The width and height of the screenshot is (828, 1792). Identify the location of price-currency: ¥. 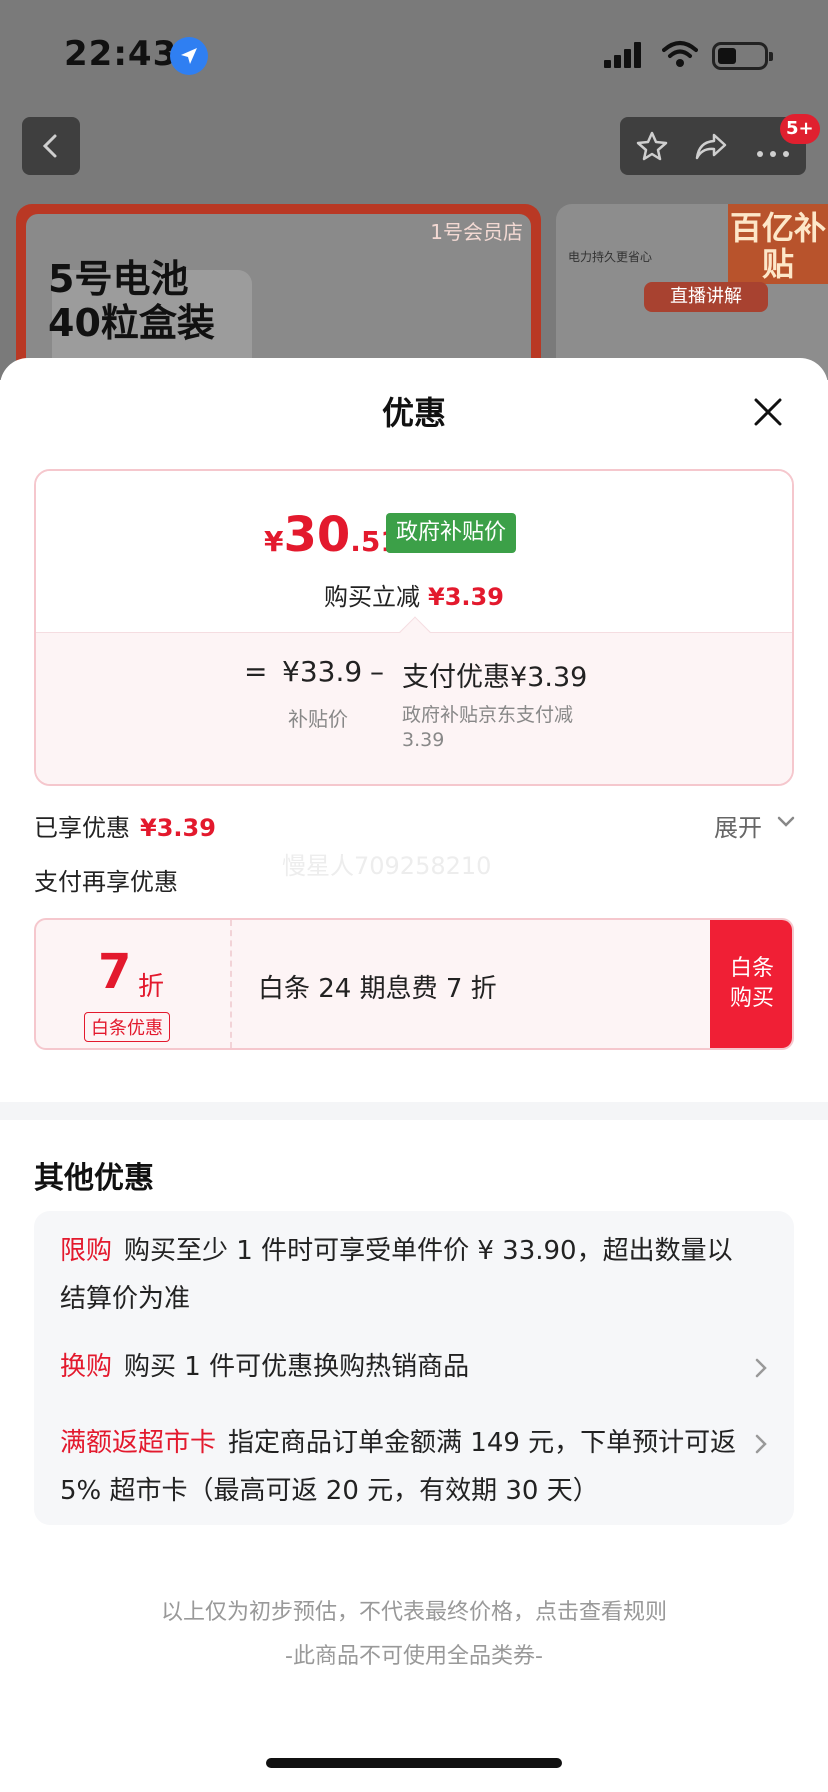
(274, 541).